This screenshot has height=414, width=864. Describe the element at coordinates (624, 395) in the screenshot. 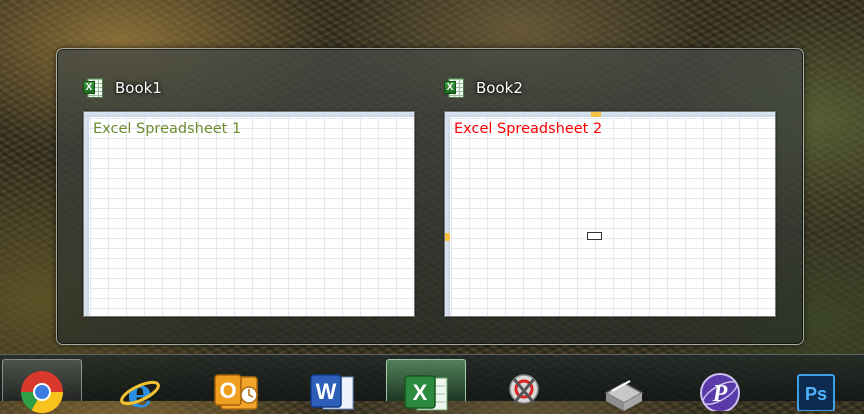

I see `network-icon` at that location.